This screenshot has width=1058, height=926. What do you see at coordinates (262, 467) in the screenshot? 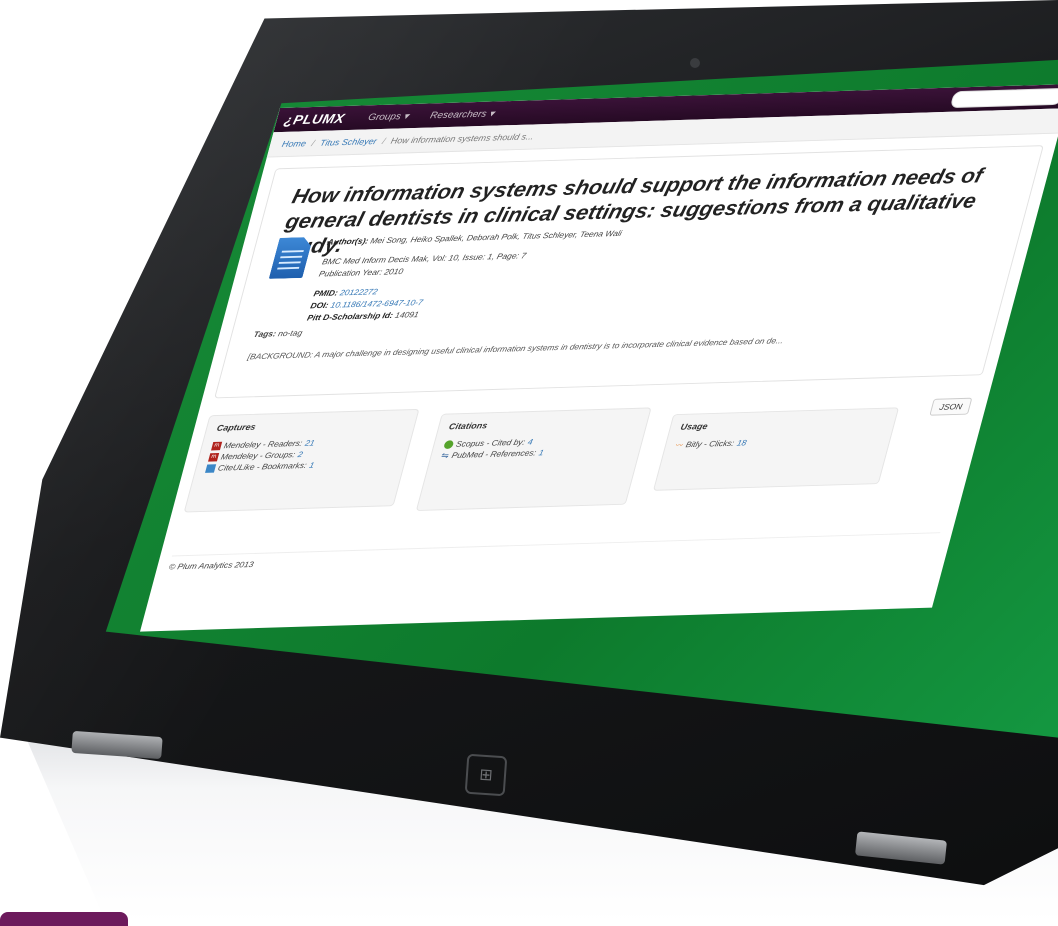
I see `metric-label: CiteULike - Bookmarks:` at bounding box center [262, 467].